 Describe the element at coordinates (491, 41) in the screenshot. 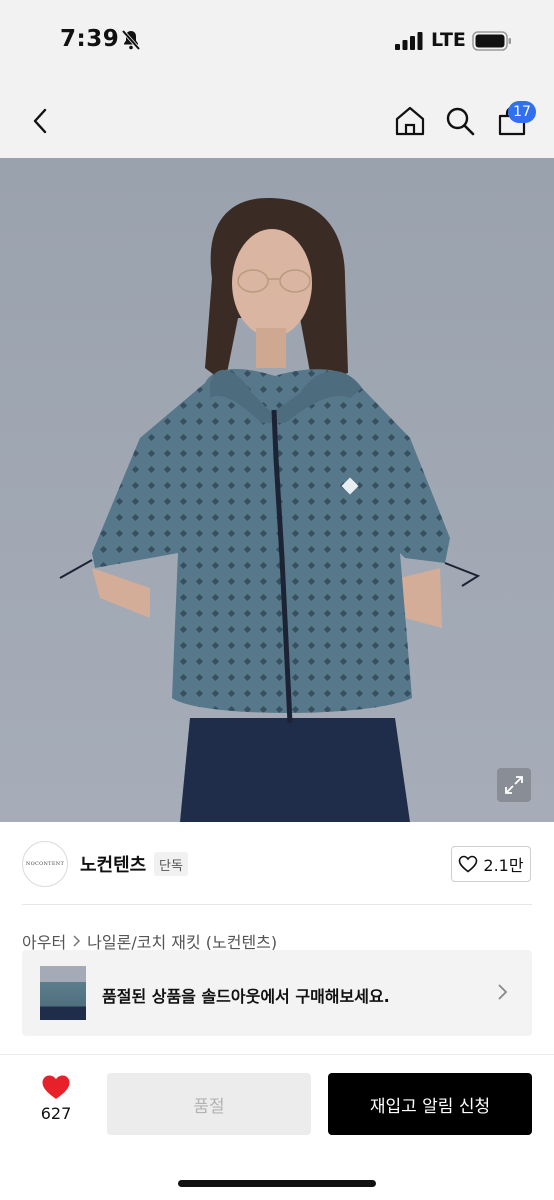

I see `battery-icon` at that location.